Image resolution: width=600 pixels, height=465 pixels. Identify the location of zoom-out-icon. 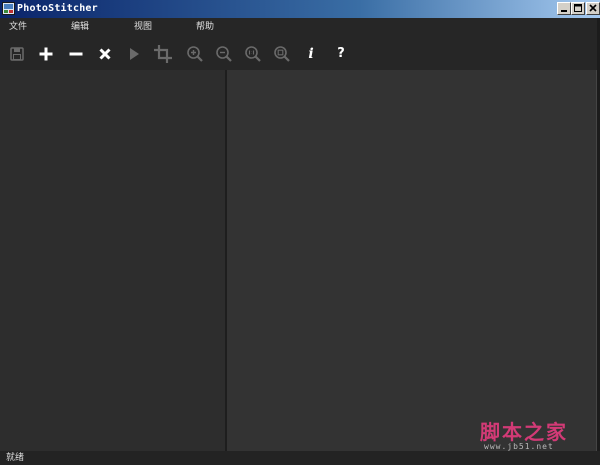
(224, 54).